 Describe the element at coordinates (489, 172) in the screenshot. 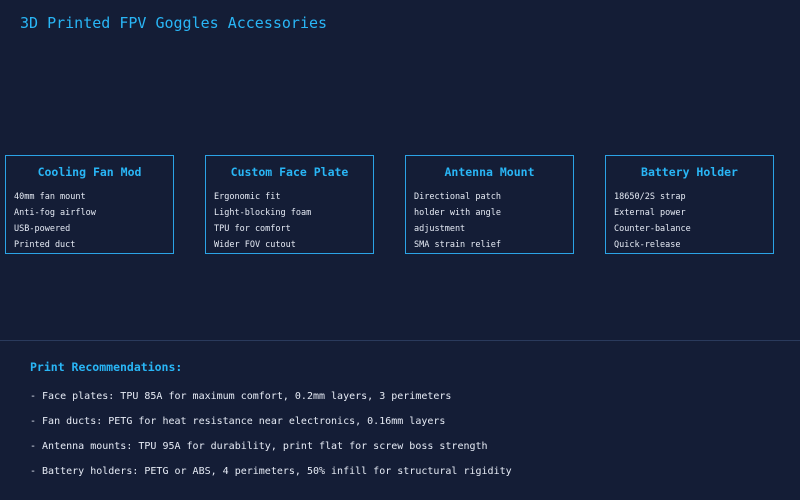

I see `card-title: Antenna Mount` at that location.